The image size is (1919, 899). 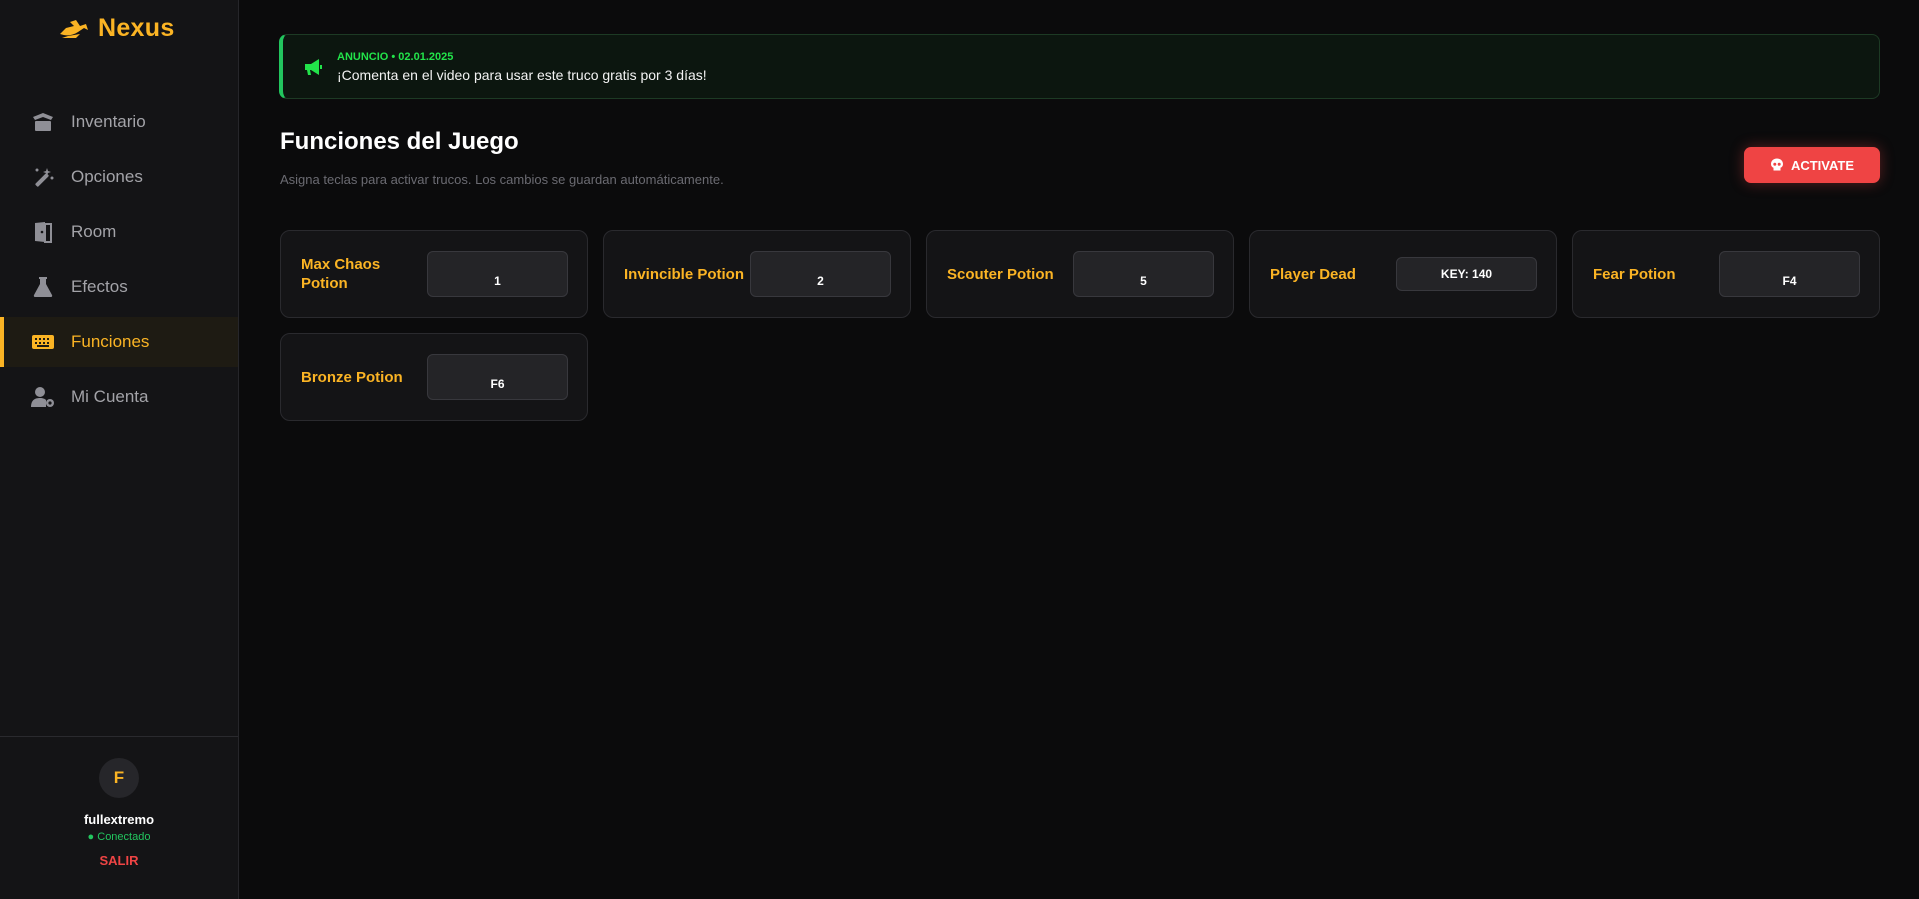 I want to click on sidebar-item-label: Funciones, so click(x=110, y=341).